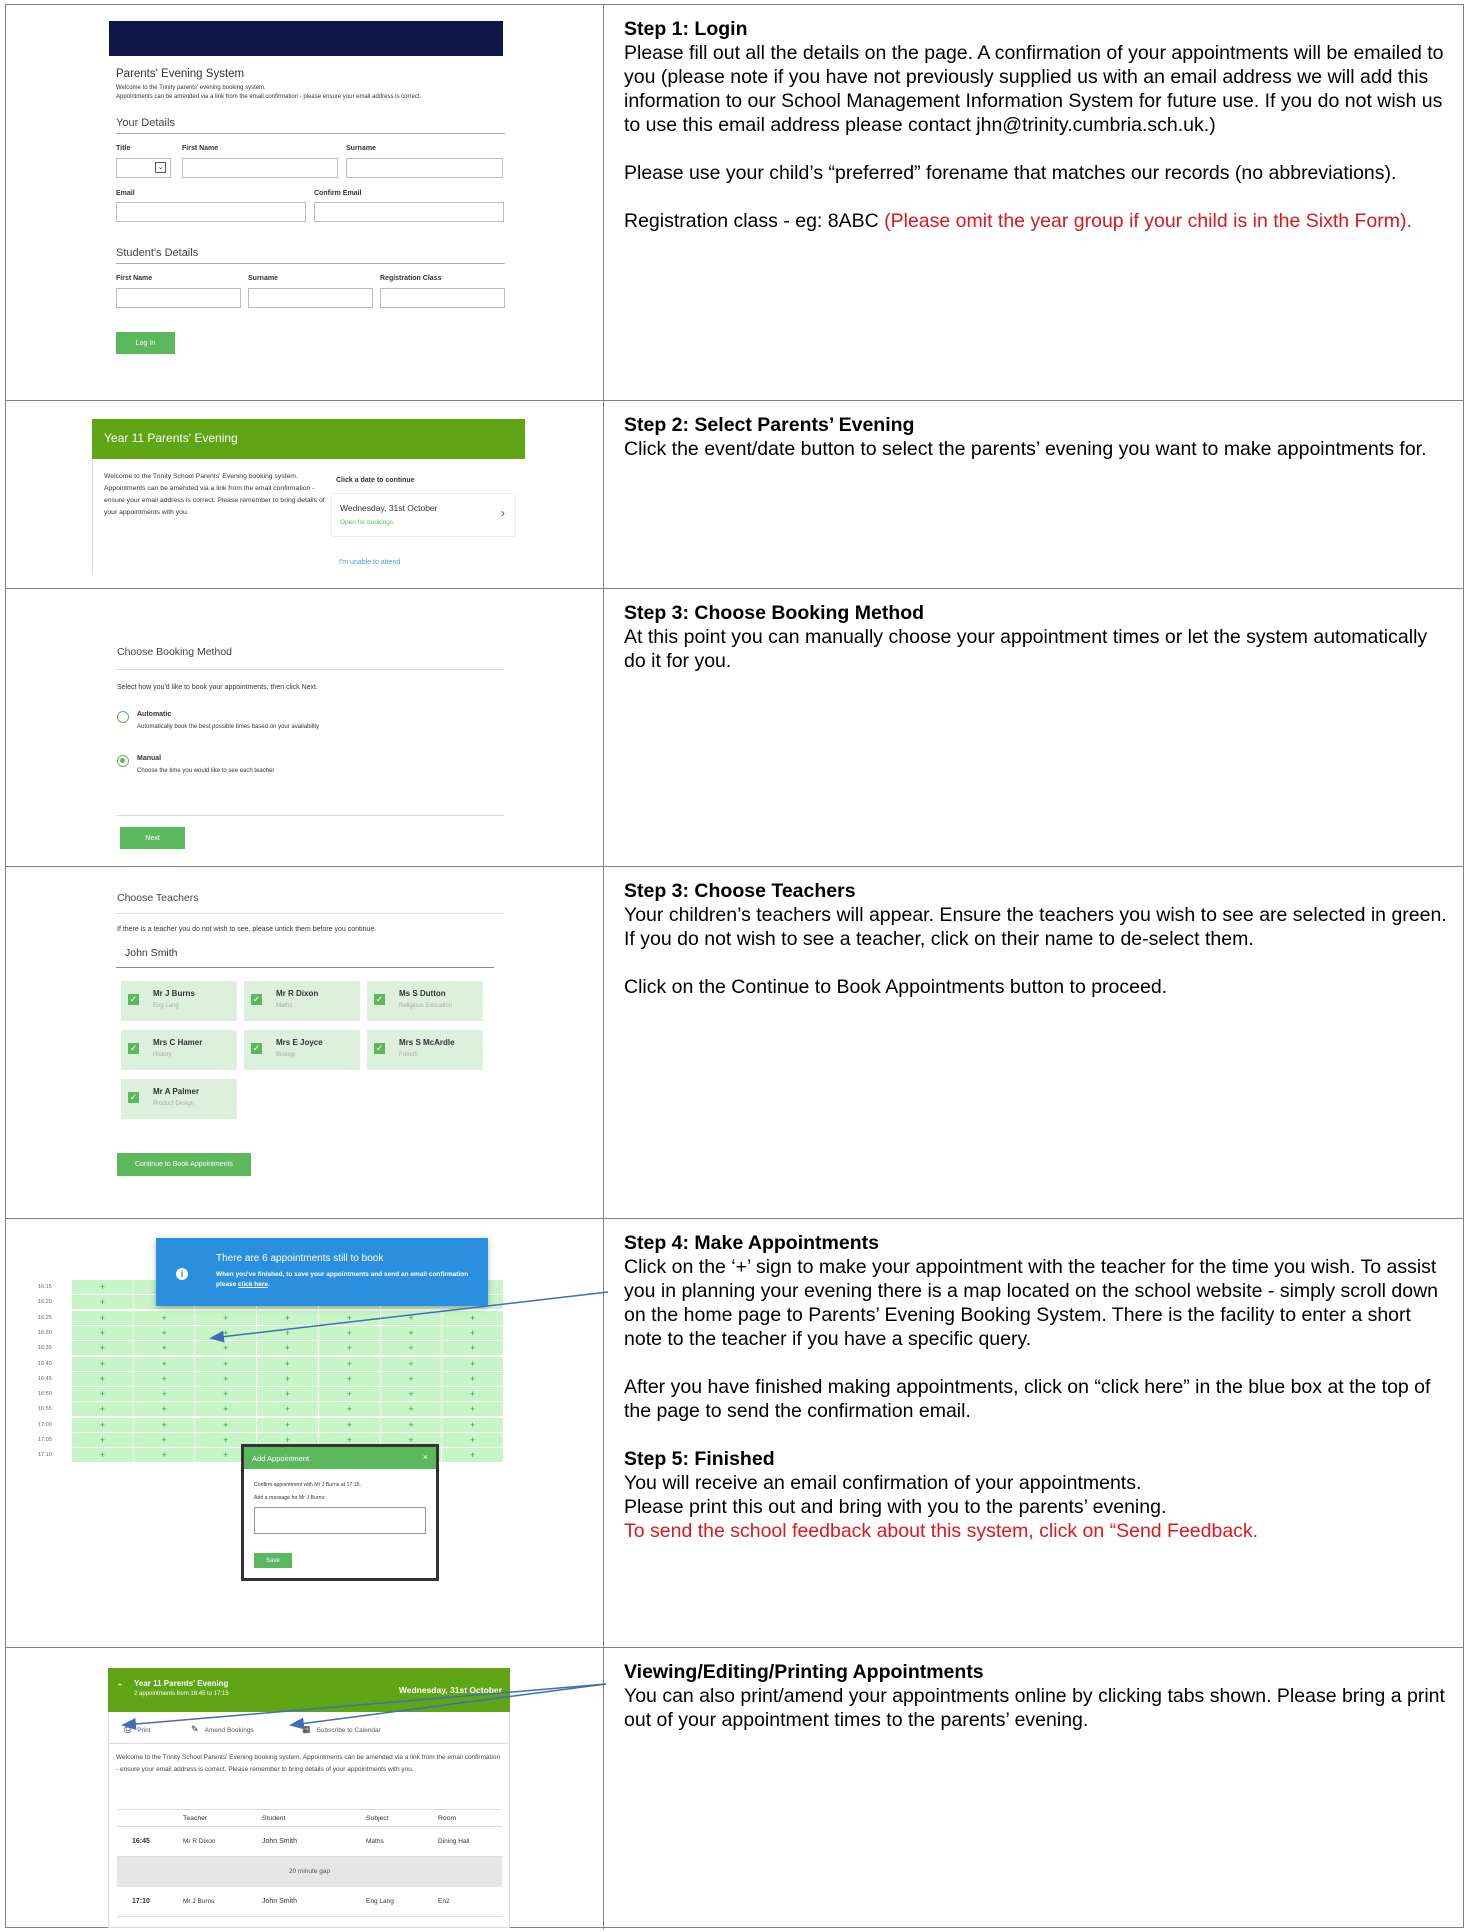 The image size is (1469, 1932). I want to click on subscribe-calendar-tab: ▦ Subscribe to Calendar, so click(341, 1729).